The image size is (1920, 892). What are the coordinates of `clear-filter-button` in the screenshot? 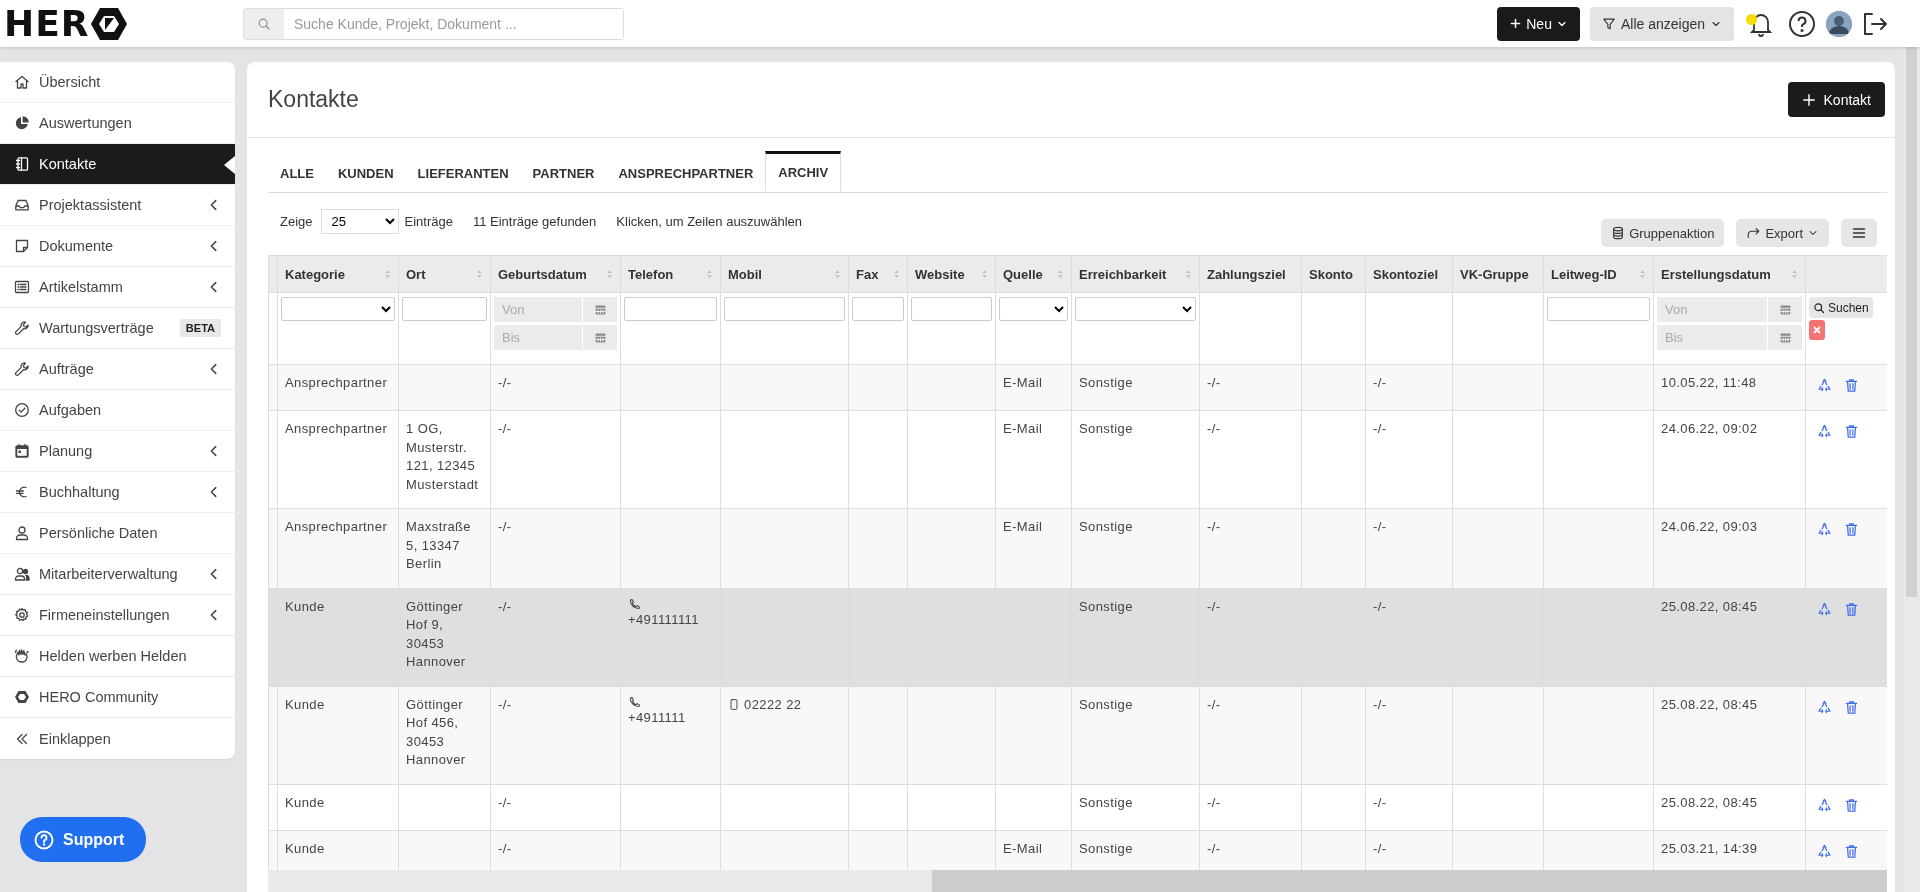 It's located at (1817, 330).